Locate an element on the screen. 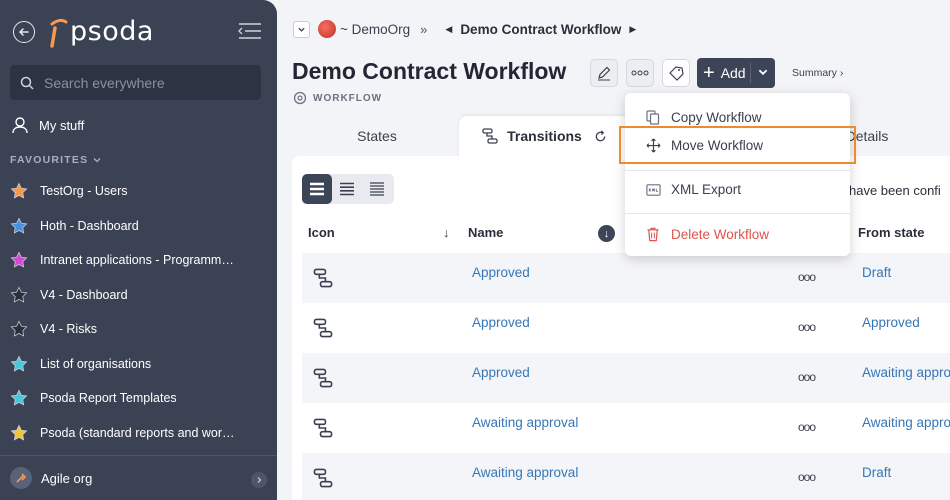 Image resolution: width=950 pixels, height=500 pixels. menu-collapse-icon is located at coordinates (249, 31).